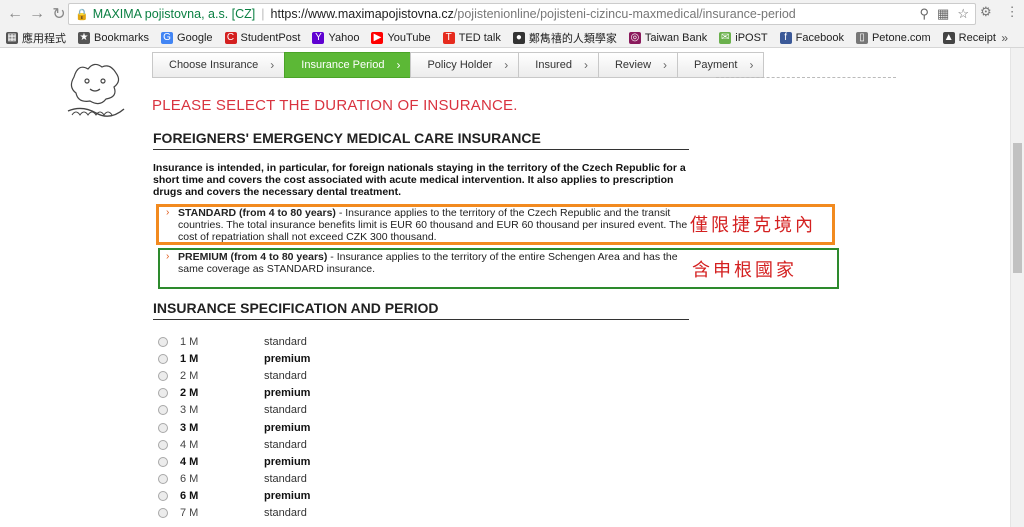 The width and height of the screenshot is (1024, 527). I want to click on premium-title: PREMIUM (from 4 to 80 years), so click(253, 257).